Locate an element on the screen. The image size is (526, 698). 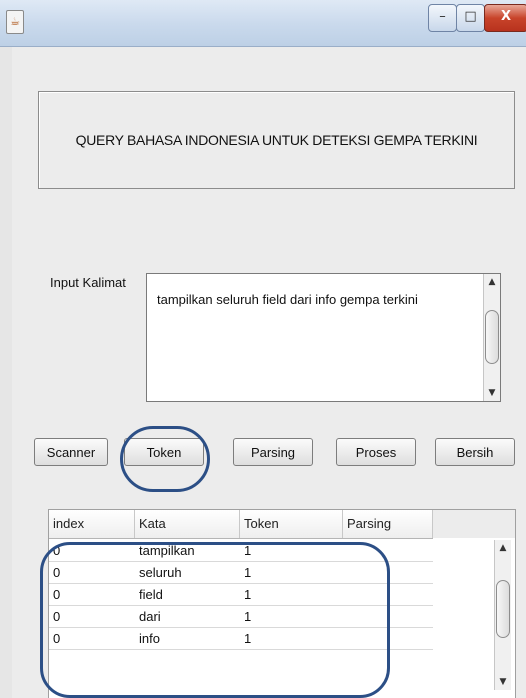
column-header-kata: Kata is located at coordinates (187, 524).